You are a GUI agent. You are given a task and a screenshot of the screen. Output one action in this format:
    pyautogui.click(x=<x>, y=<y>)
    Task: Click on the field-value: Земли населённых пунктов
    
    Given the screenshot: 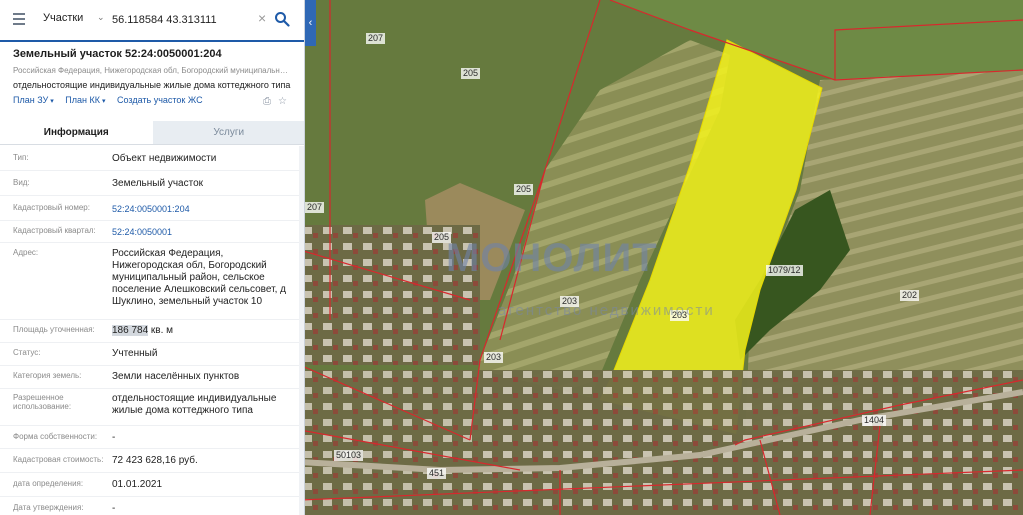 What is the action you would take?
    pyautogui.click(x=176, y=376)
    